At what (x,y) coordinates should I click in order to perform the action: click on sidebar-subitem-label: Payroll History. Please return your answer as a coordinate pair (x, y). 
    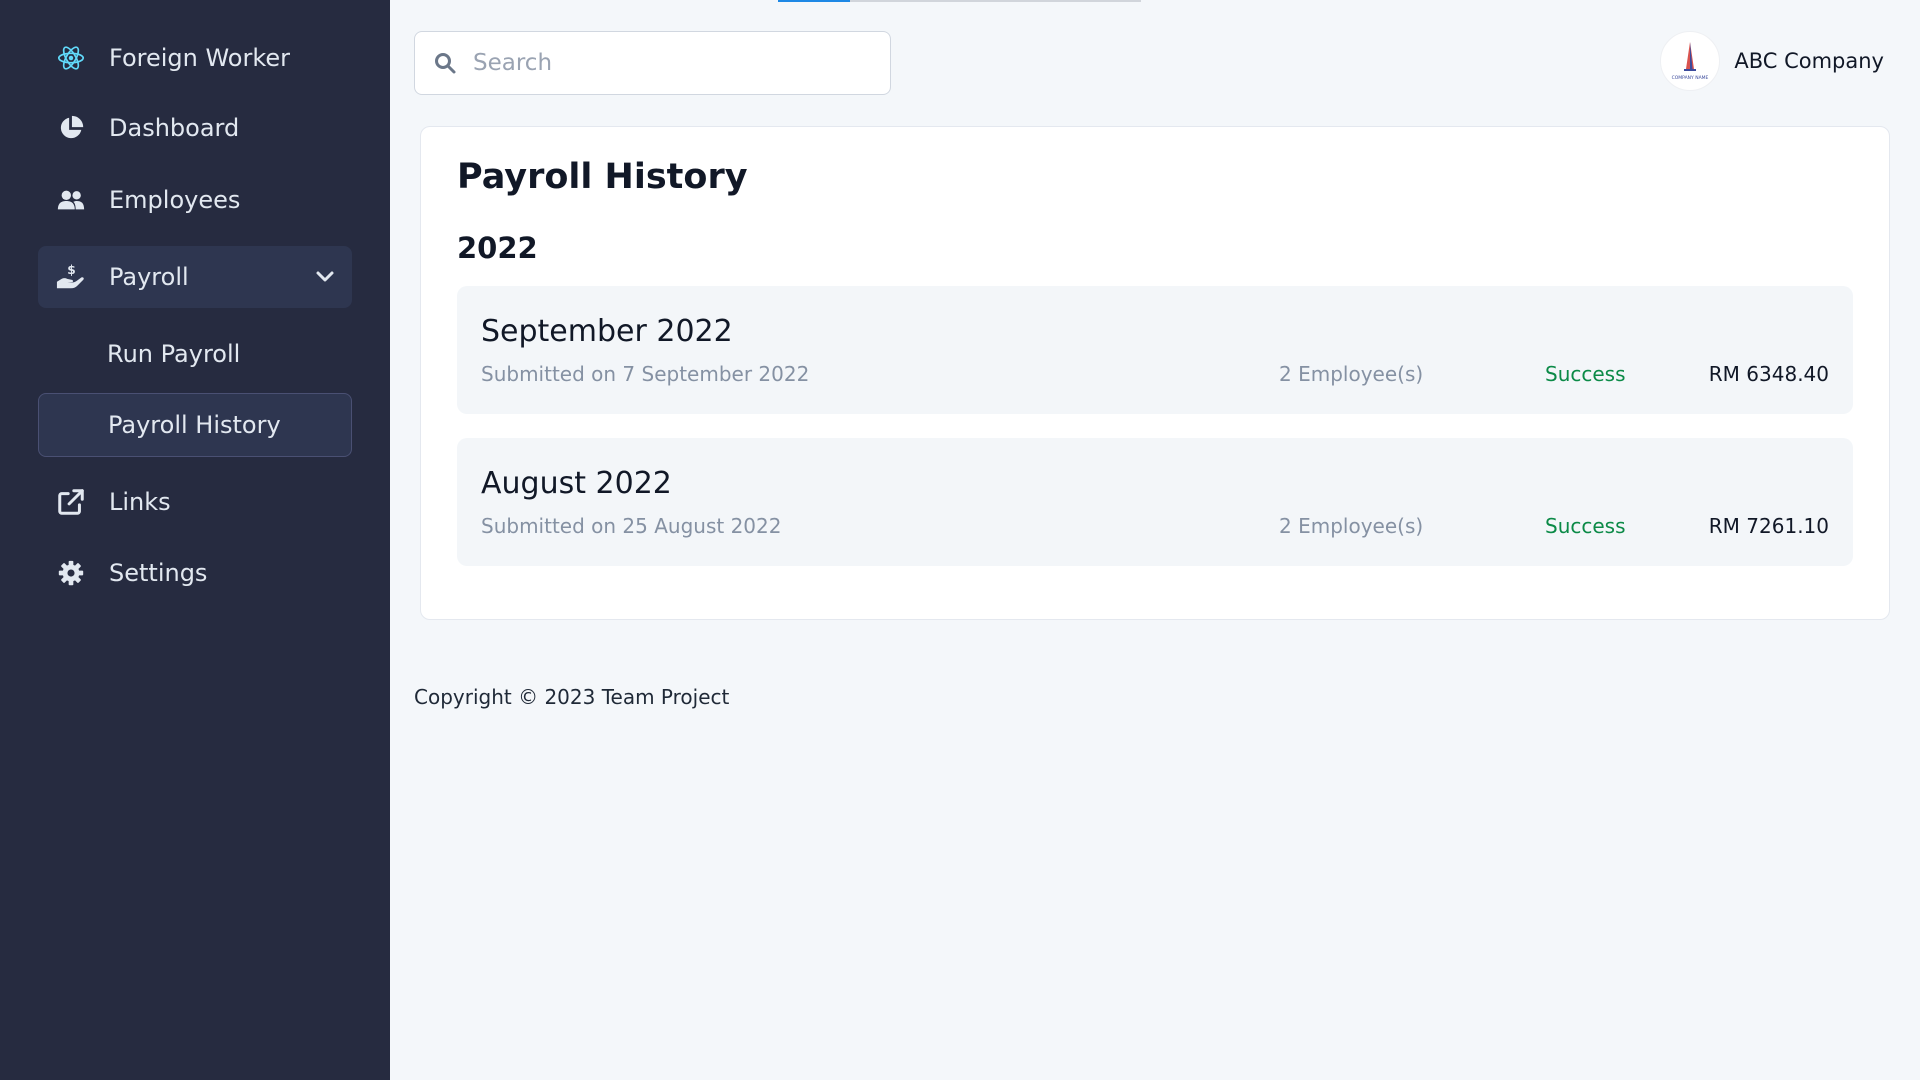
    Looking at the image, I should click on (194, 425).